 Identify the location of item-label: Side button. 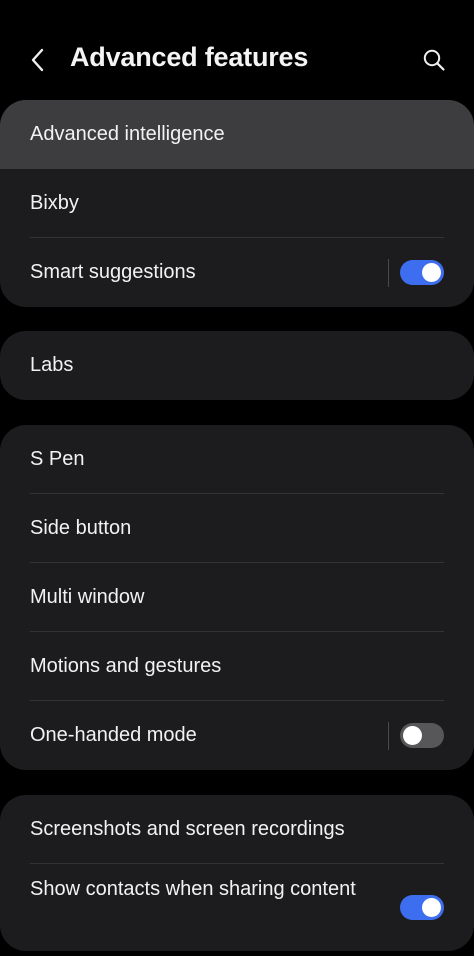
(81, 528).